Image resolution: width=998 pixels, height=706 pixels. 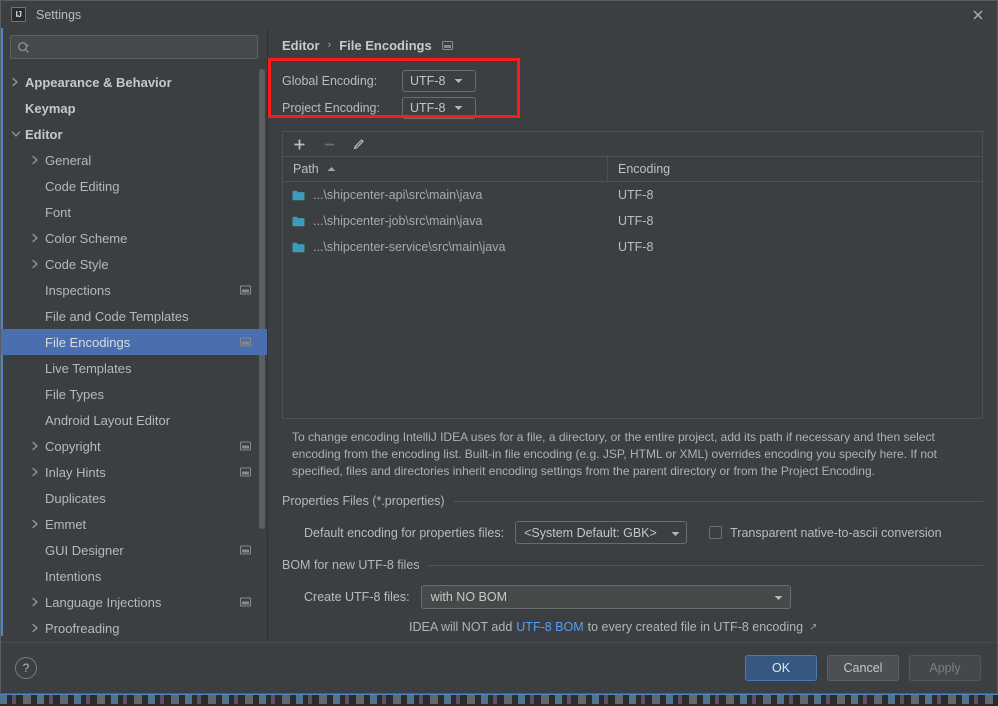 What do you see at coordinates (385, 45) in the screenshot?
I see `breadcrumb-current: File Encodings` at bounding box center [385, 45].